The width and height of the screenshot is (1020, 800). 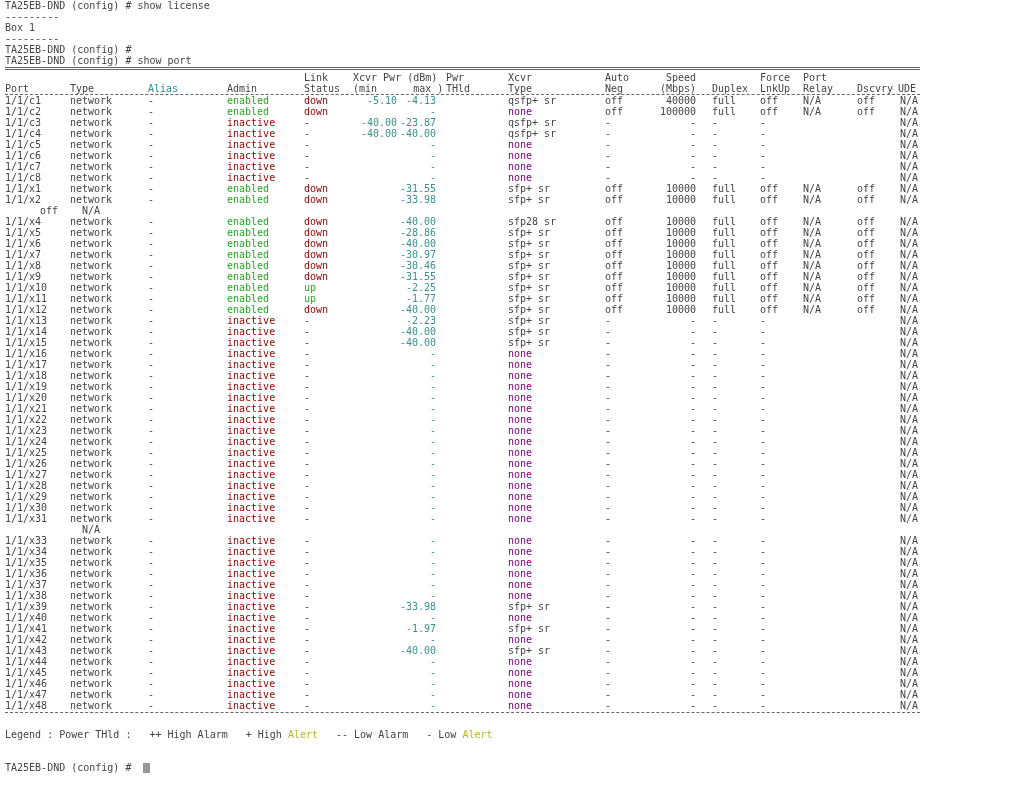 What do you see at coordinates (417, 122) in the screenshot?
I see `table-cell-text: -23.87` at bounding box center [417, 122].